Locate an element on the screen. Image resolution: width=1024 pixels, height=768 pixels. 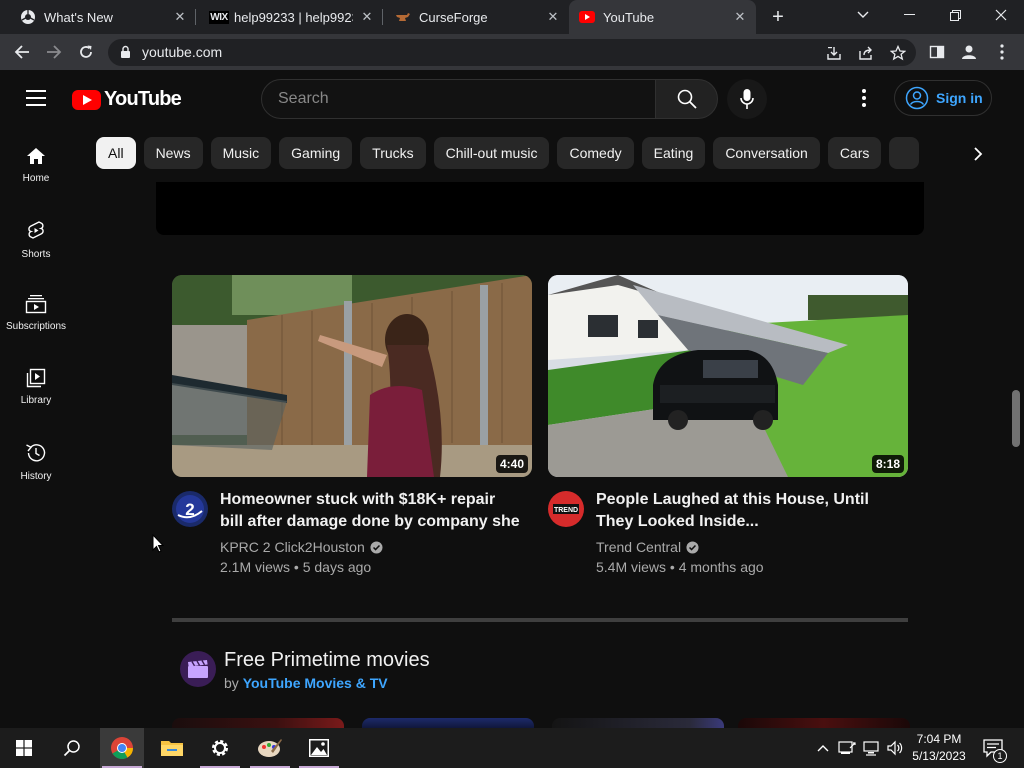
taskbar-file-explorer is located at coordinates (172, 748).